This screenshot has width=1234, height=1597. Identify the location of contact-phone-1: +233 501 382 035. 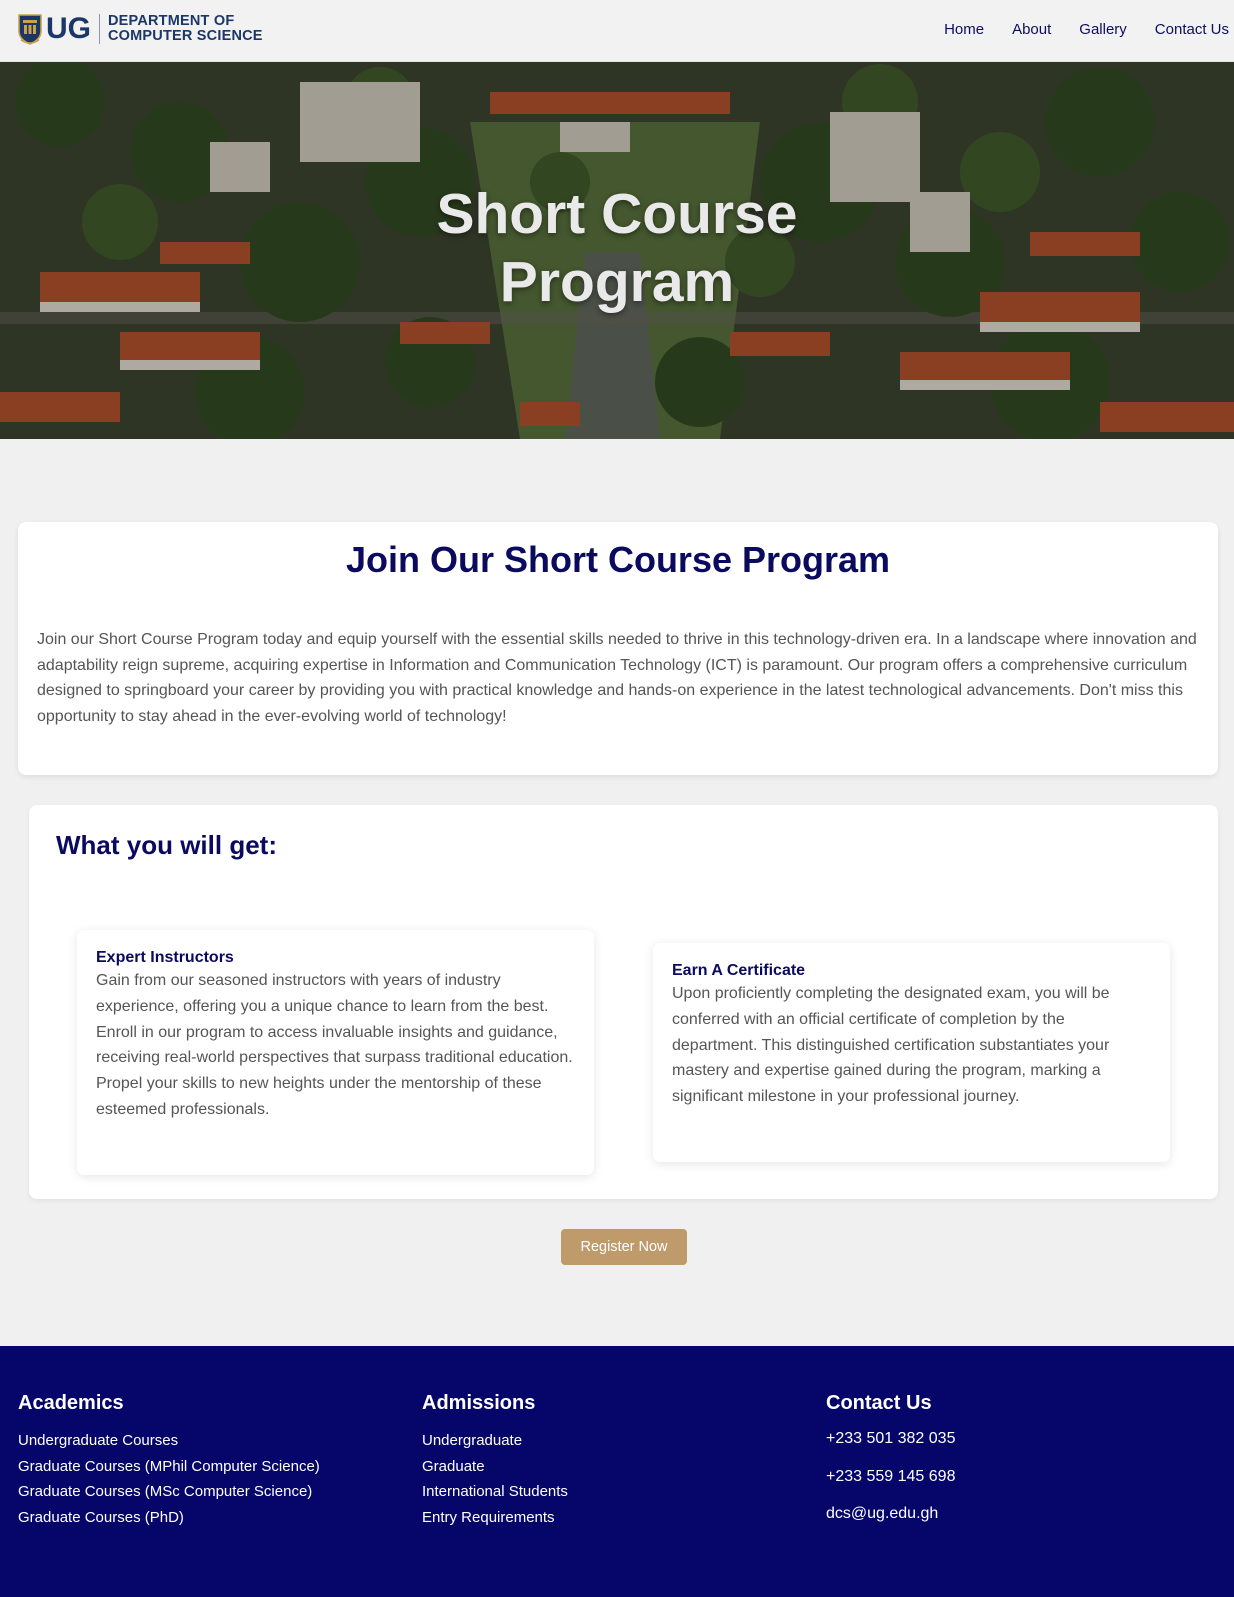
(891, 1438).